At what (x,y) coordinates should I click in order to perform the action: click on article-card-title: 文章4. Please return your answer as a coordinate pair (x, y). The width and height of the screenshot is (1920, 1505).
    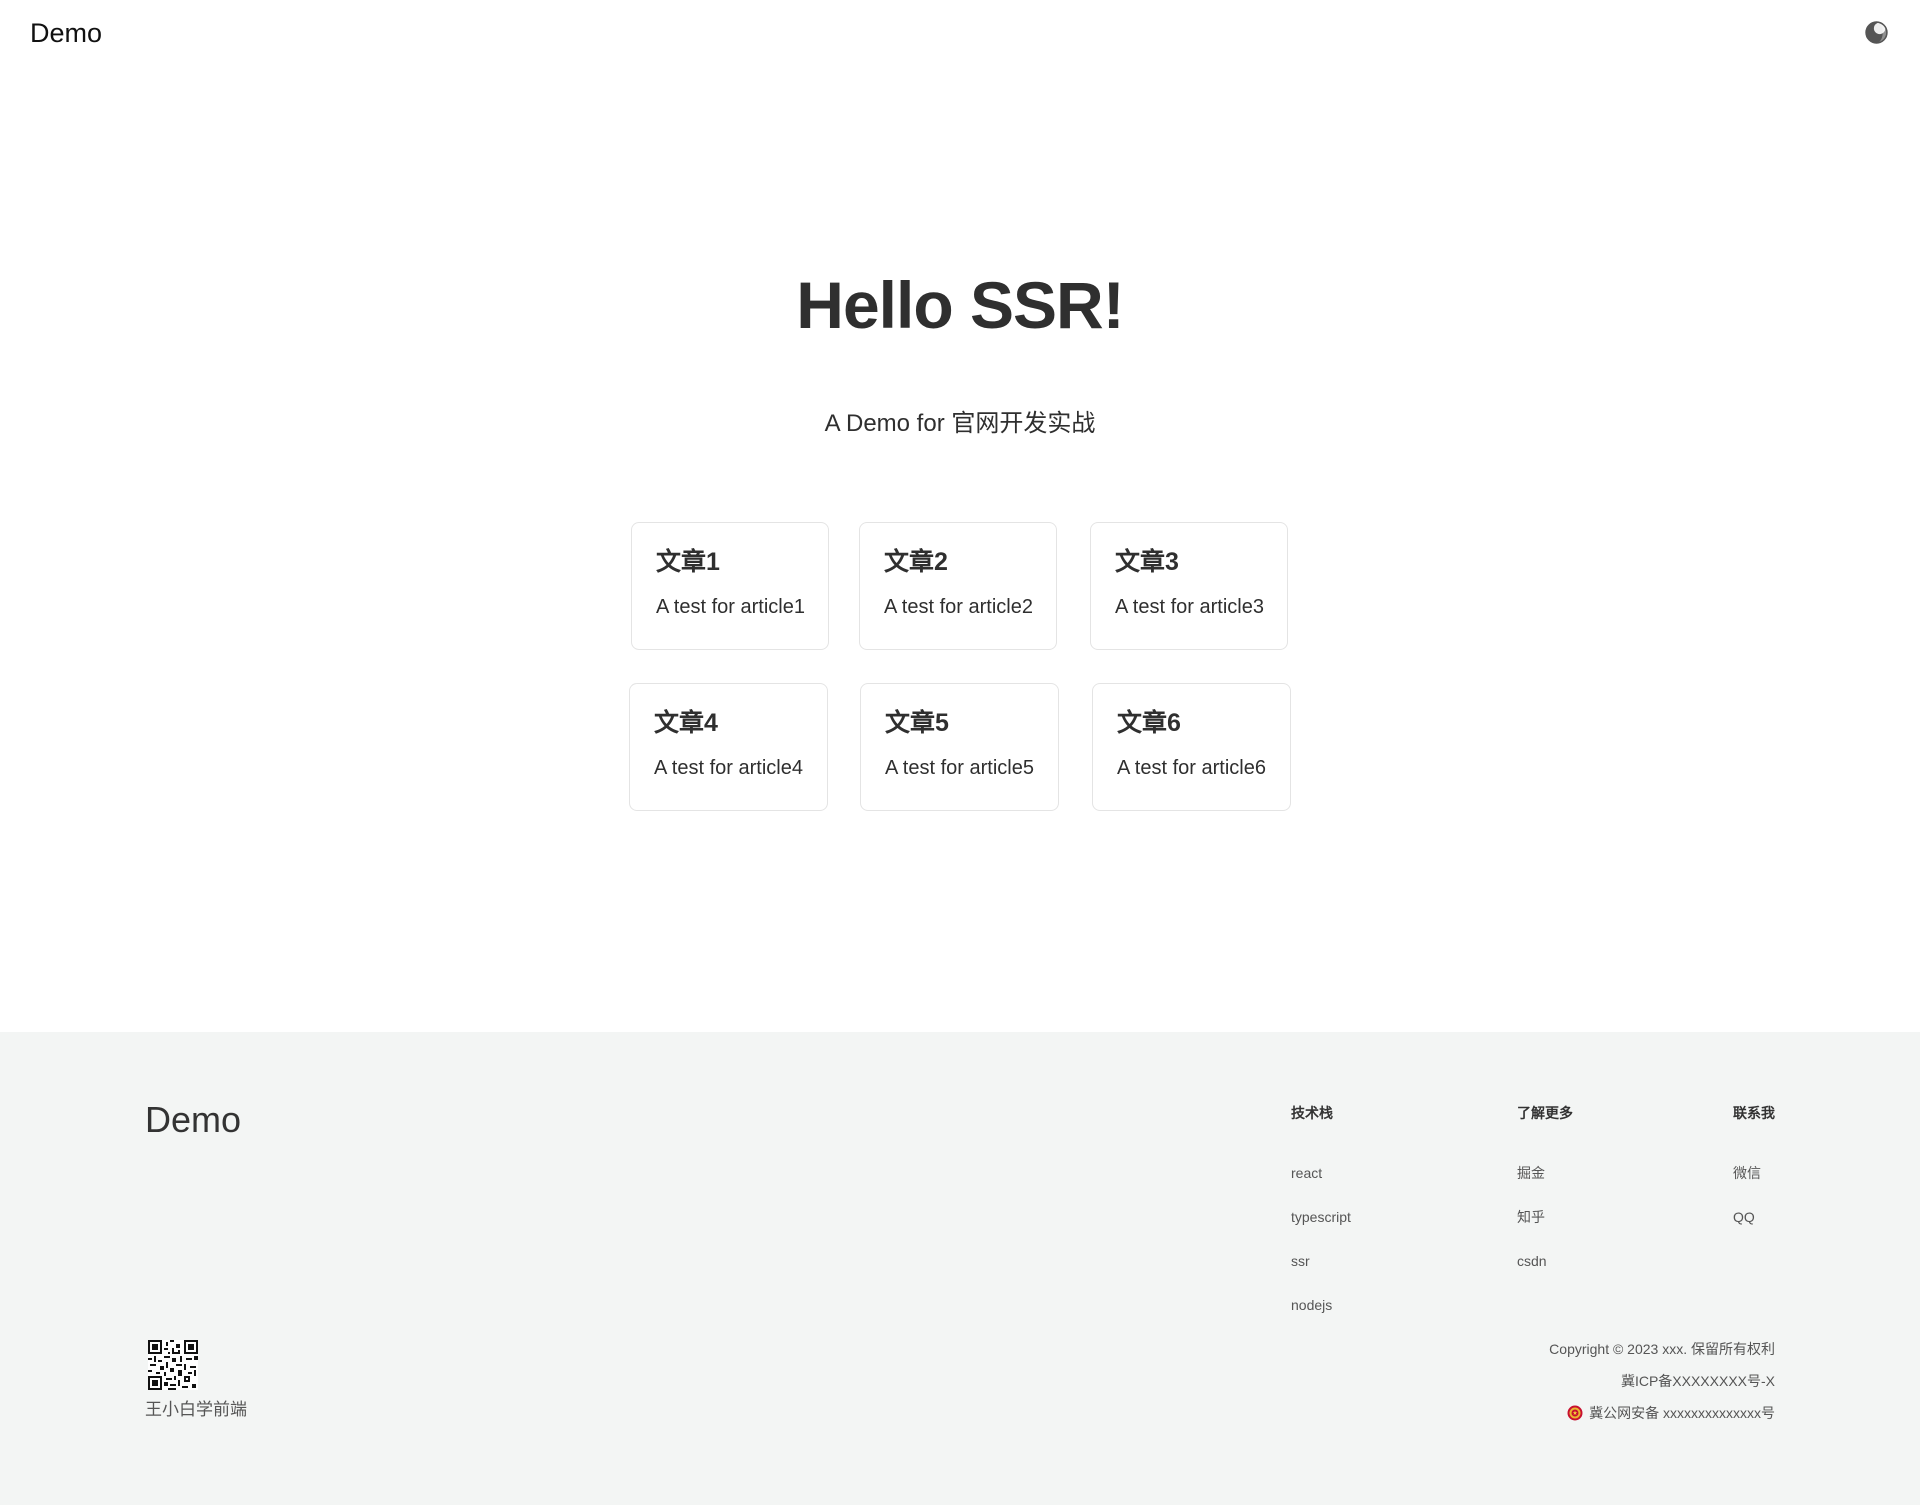
    Looking at the image, I should click on (686, 723).